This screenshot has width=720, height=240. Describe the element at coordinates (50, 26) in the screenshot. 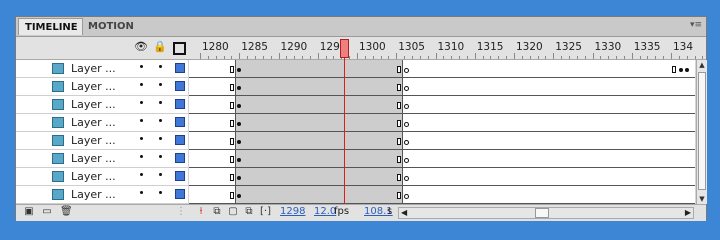

I see `tab-timeline: TIMELINE` at that location.